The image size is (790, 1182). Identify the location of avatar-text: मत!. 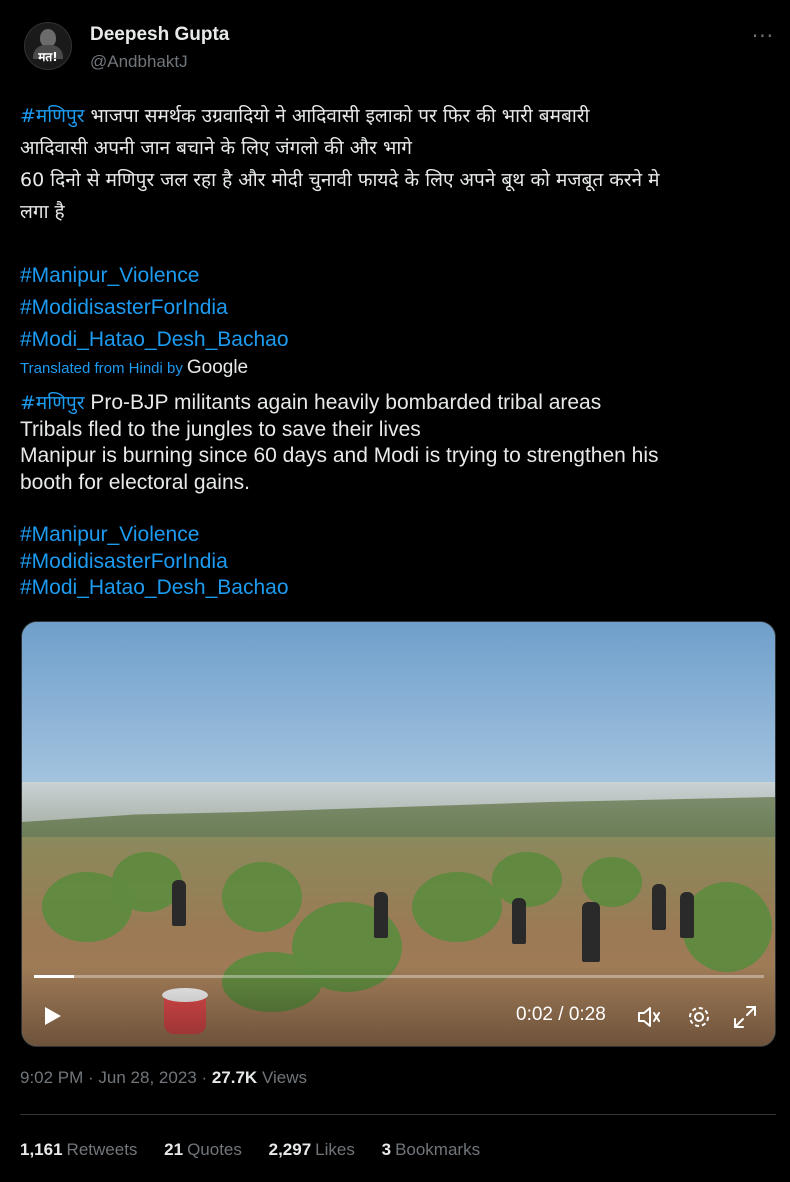
(48, 57).